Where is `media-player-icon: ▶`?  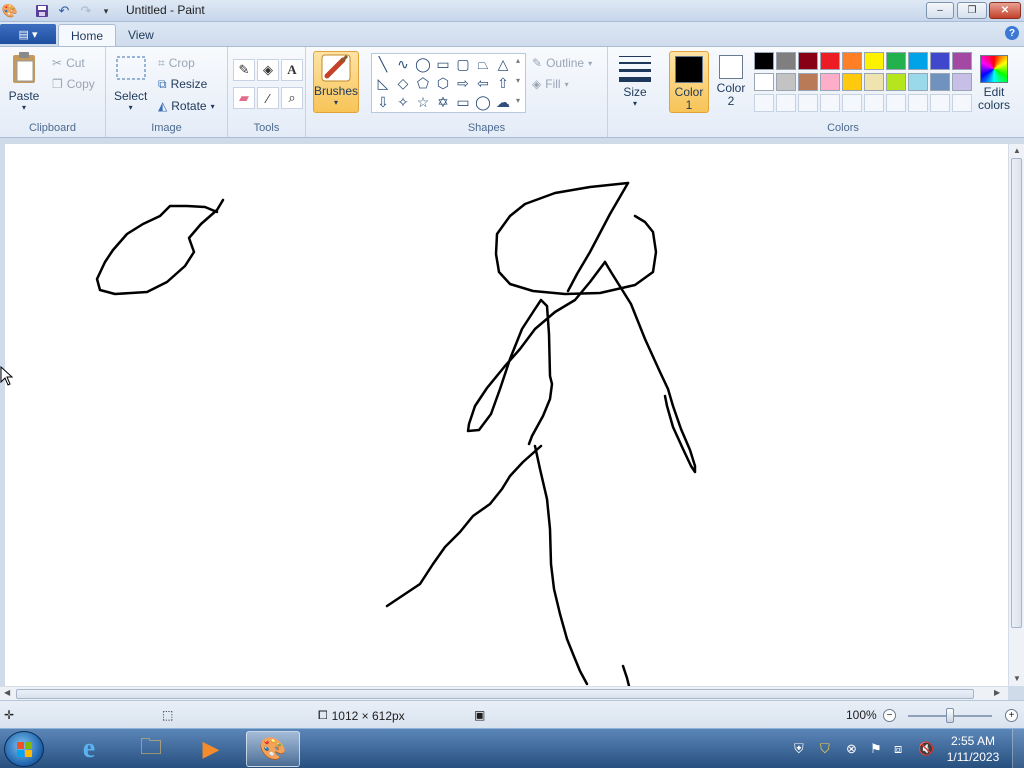
media-player-icon: ▶ is located at coordinates (211, 749).